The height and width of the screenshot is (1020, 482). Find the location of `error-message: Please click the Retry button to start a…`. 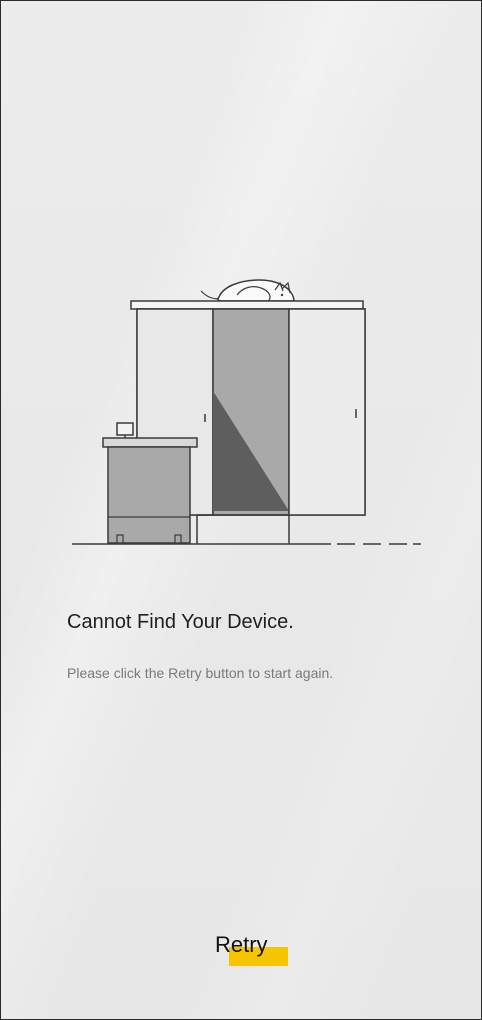

error-message: Please click the Retry button to start a… is located at coordinates (200, 673).